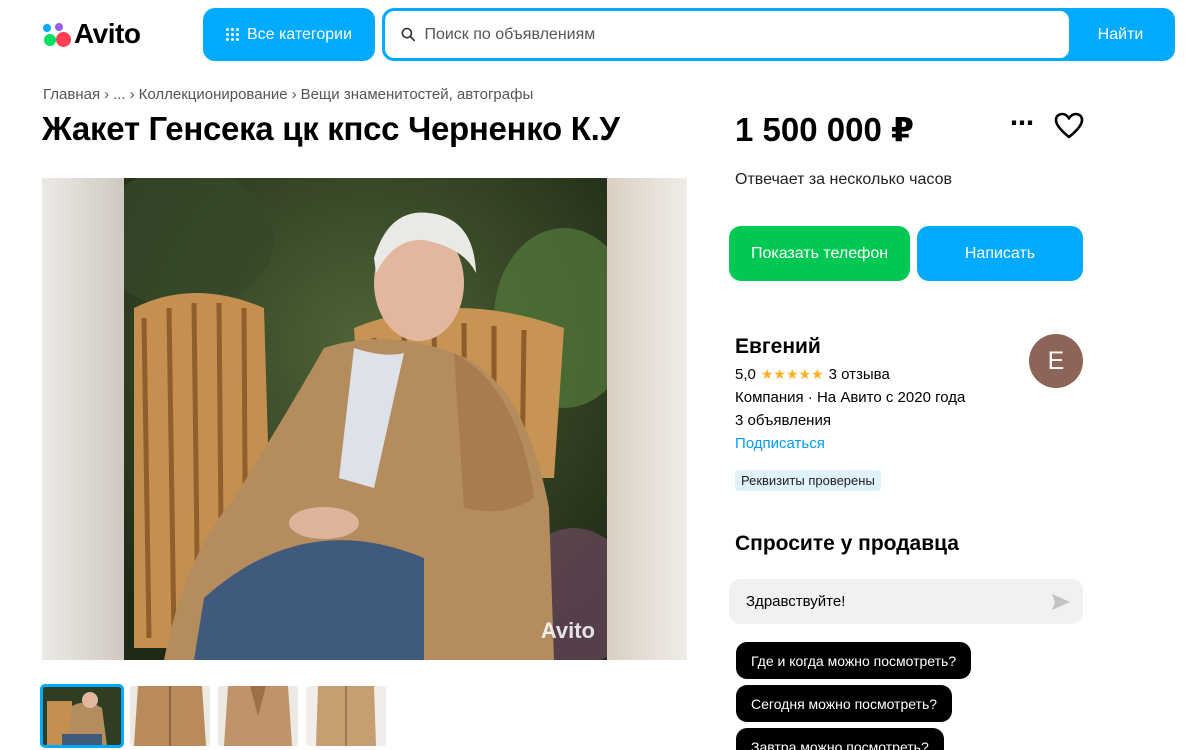 The width and height of the screenshot is (1200, 750). Describe the element at coordinates (898, 601) in the screenshot. I see `message-input` at that location.